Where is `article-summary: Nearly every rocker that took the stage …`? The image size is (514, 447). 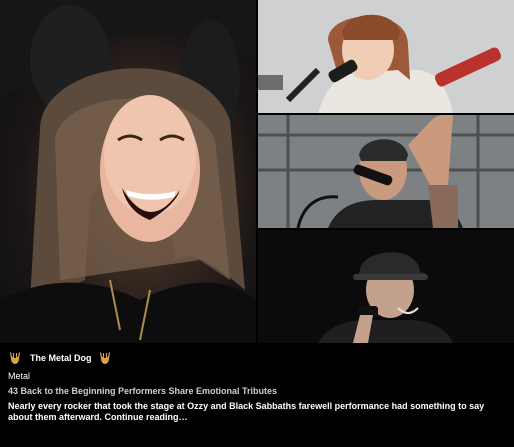
article-summary: Nearly every rocker that took the stage … is located at coordinates (254, 412).